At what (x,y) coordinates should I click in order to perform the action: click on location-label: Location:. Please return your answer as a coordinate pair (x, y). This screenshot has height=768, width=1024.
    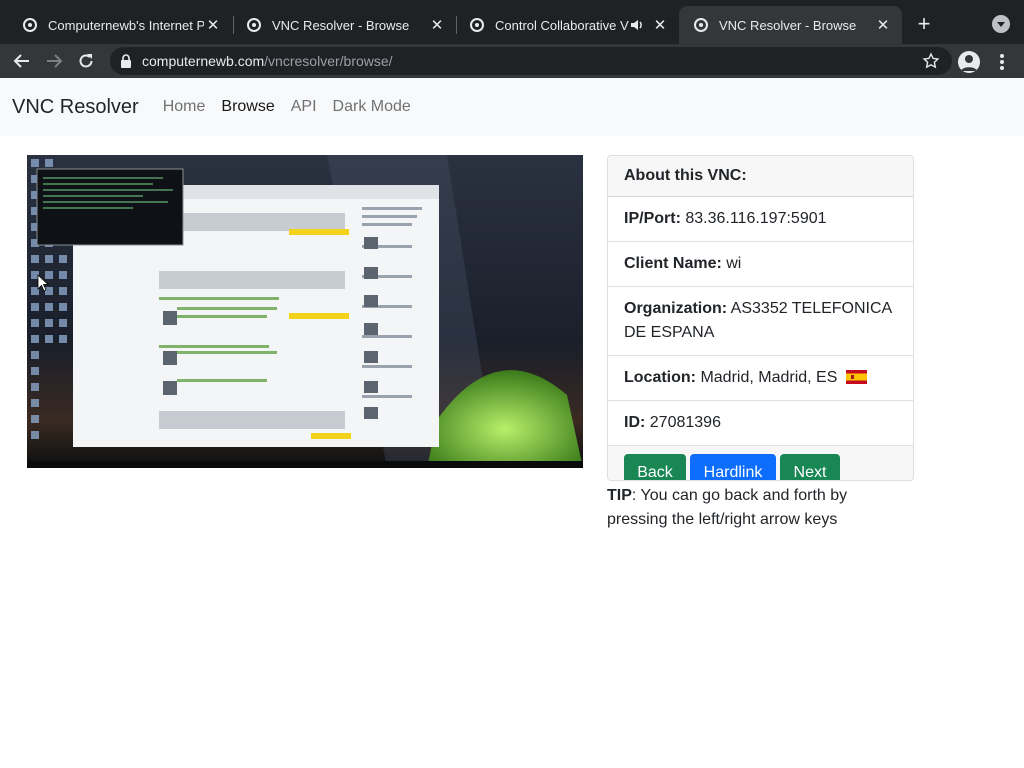
    Looking at the image, I should click on (660, 377).